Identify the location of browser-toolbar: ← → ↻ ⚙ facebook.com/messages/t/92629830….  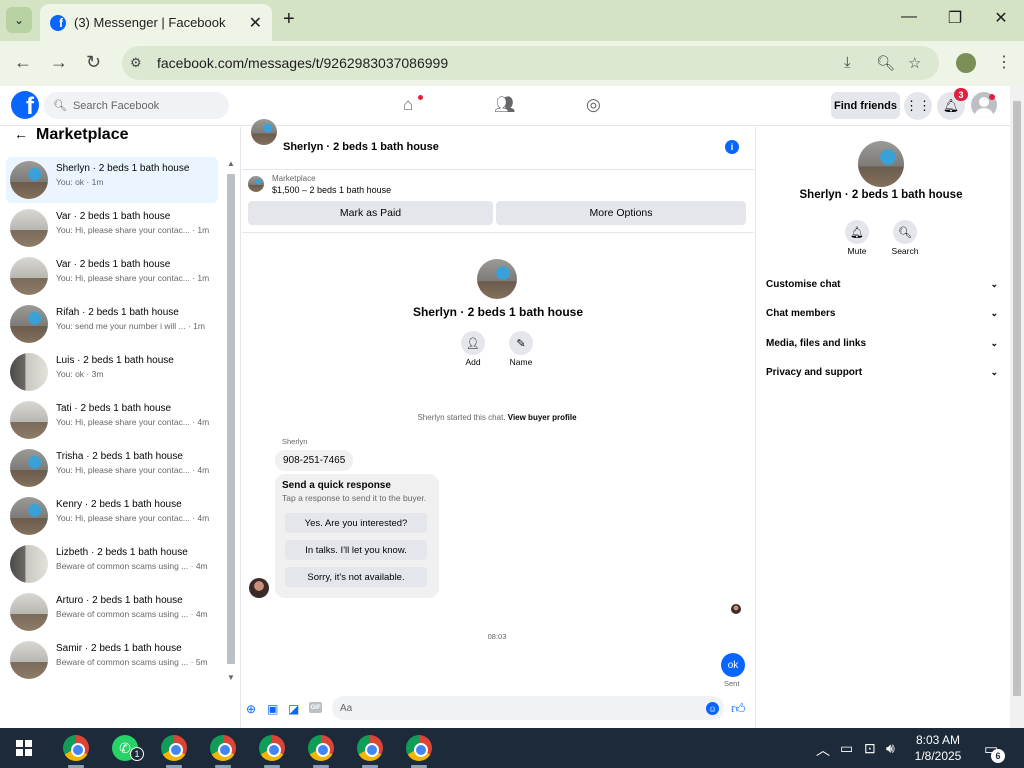
(512, 63).